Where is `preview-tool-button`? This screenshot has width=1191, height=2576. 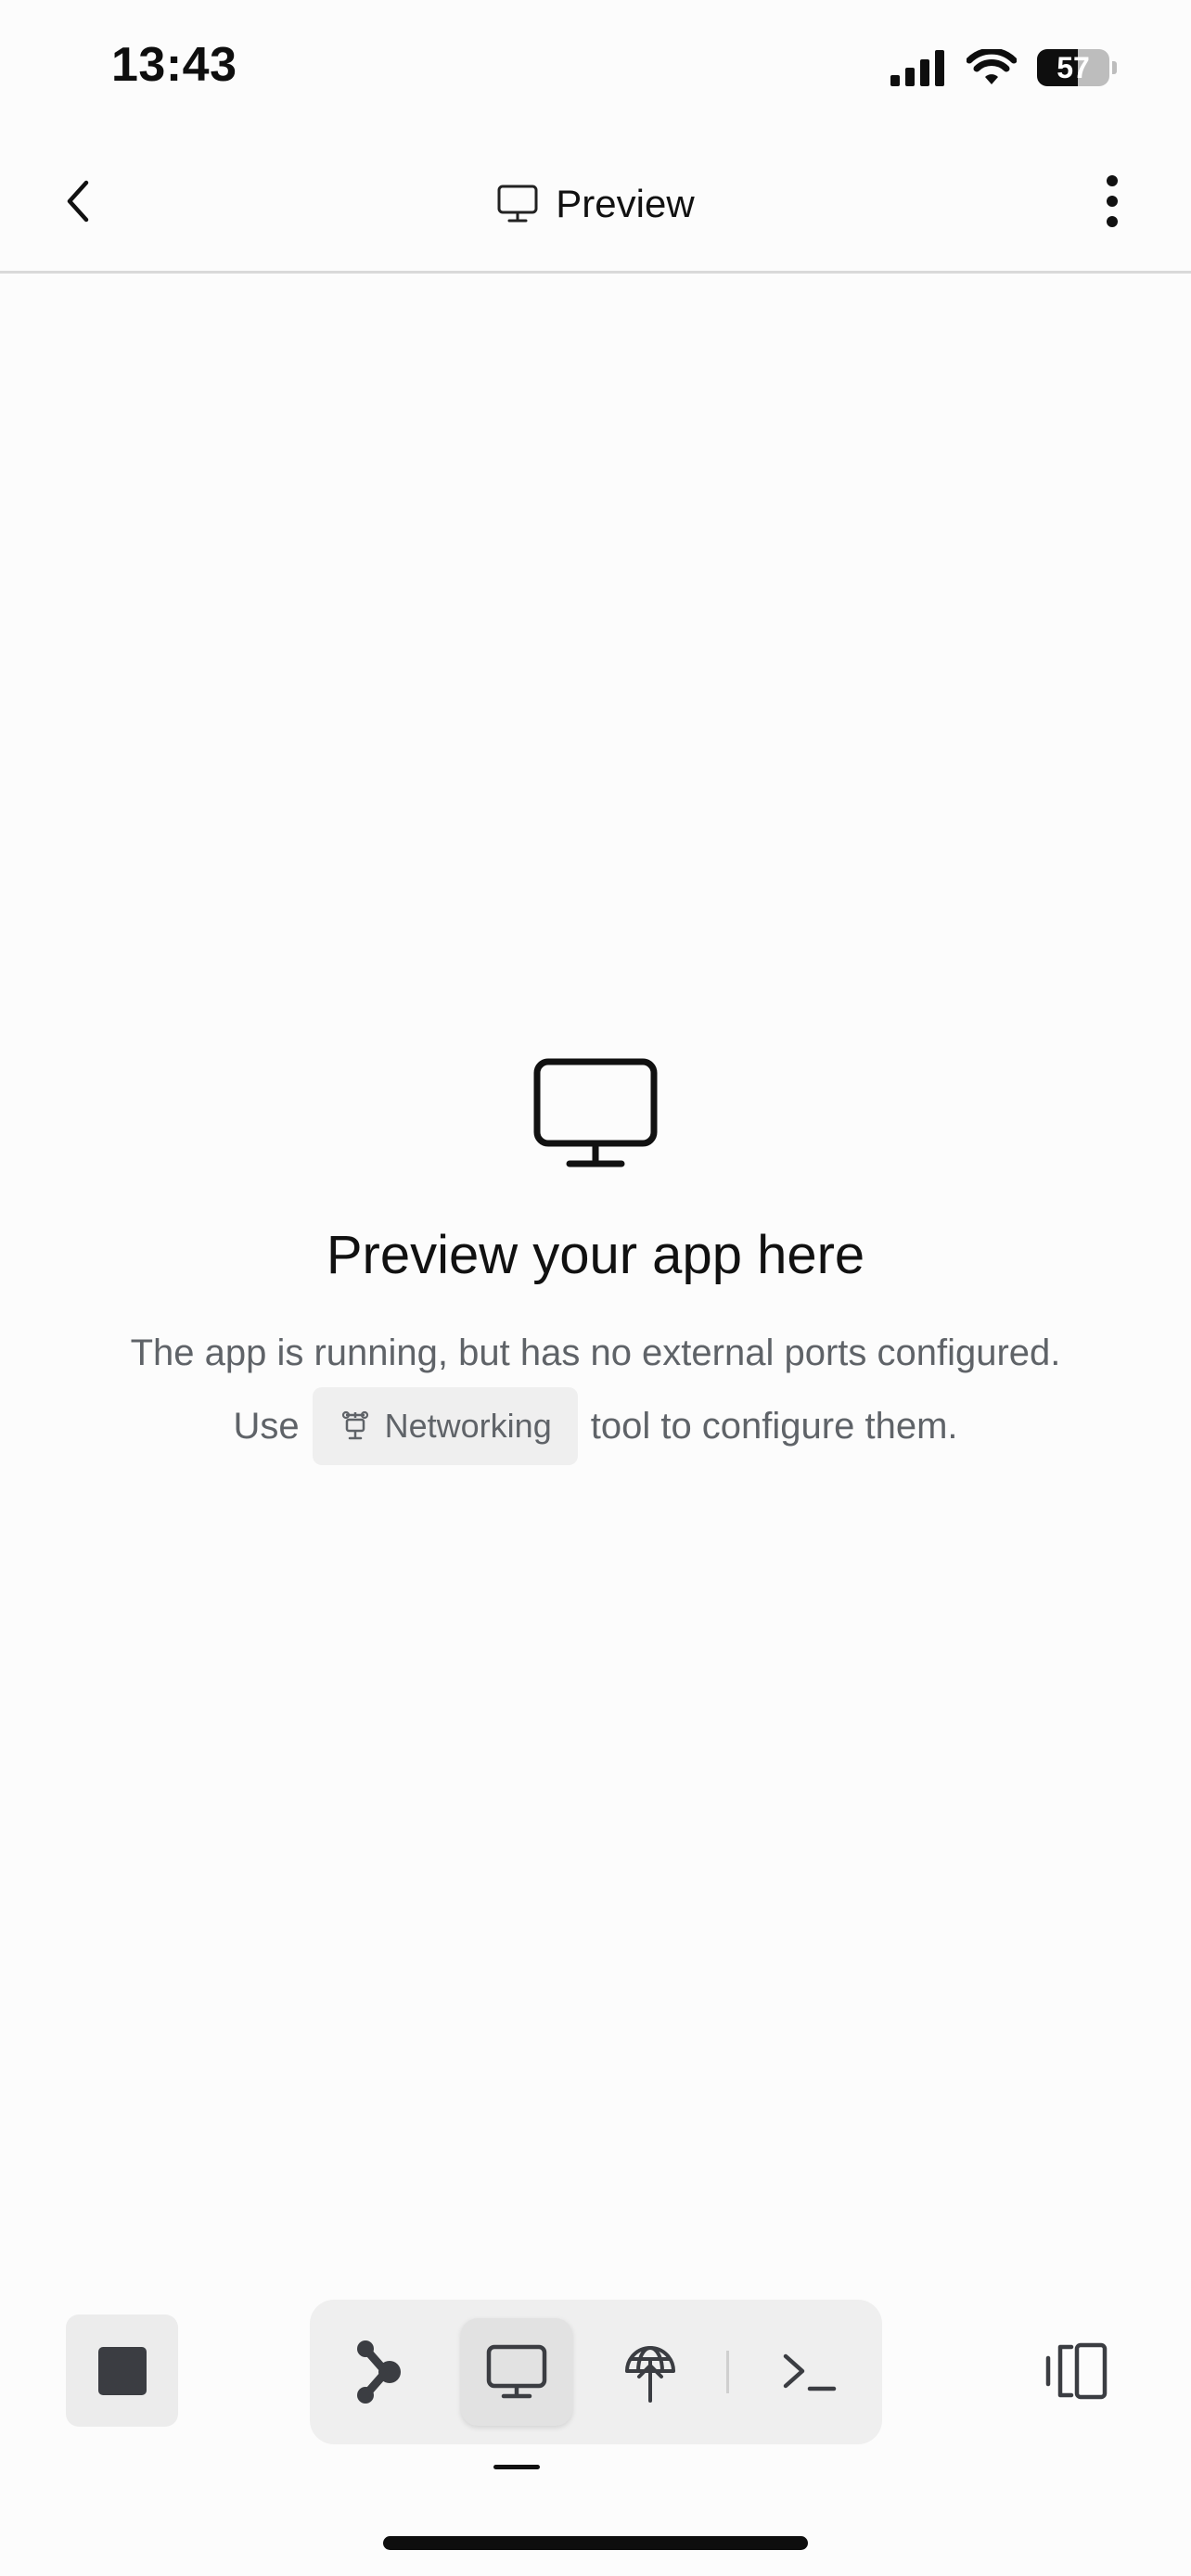 preview-tool-button is located at coordinates (516, 2372).